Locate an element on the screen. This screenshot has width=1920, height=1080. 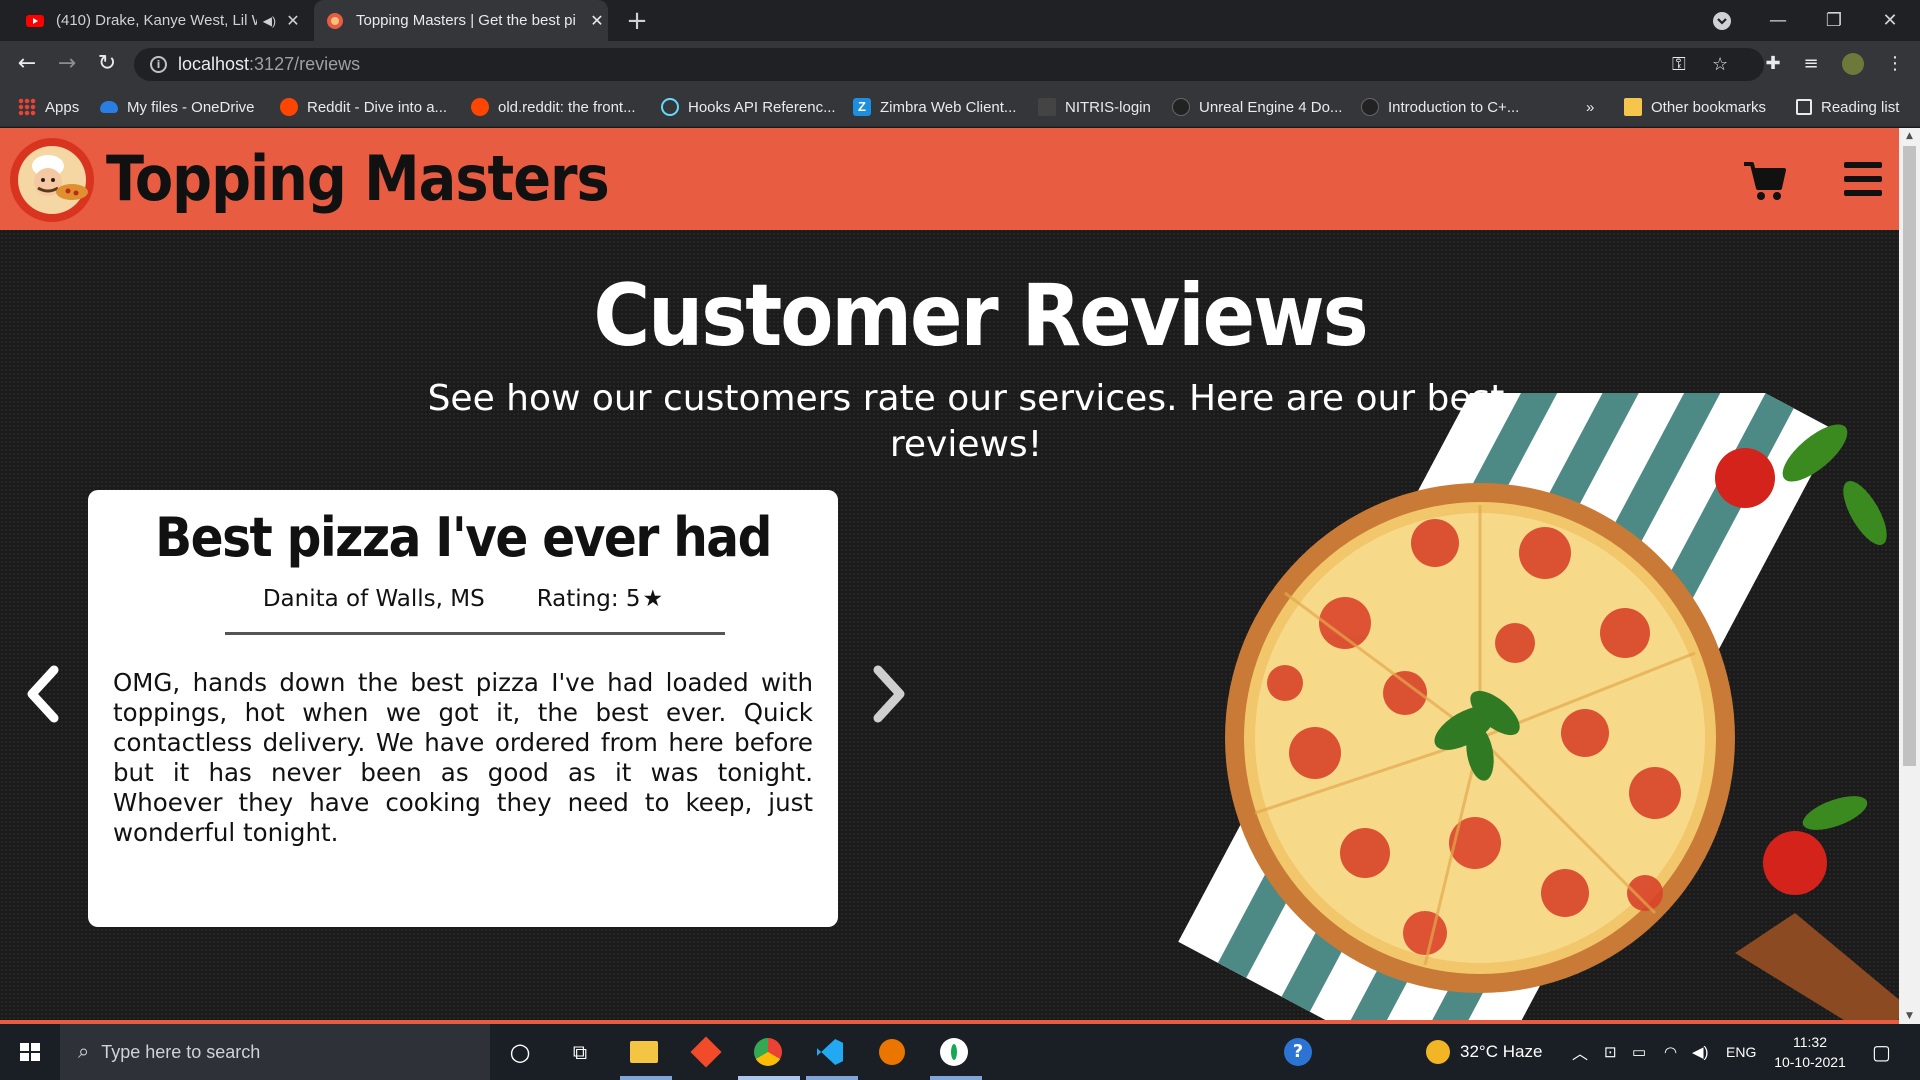
chef-pizza-logo-icon is located at coordinates (52, 180).